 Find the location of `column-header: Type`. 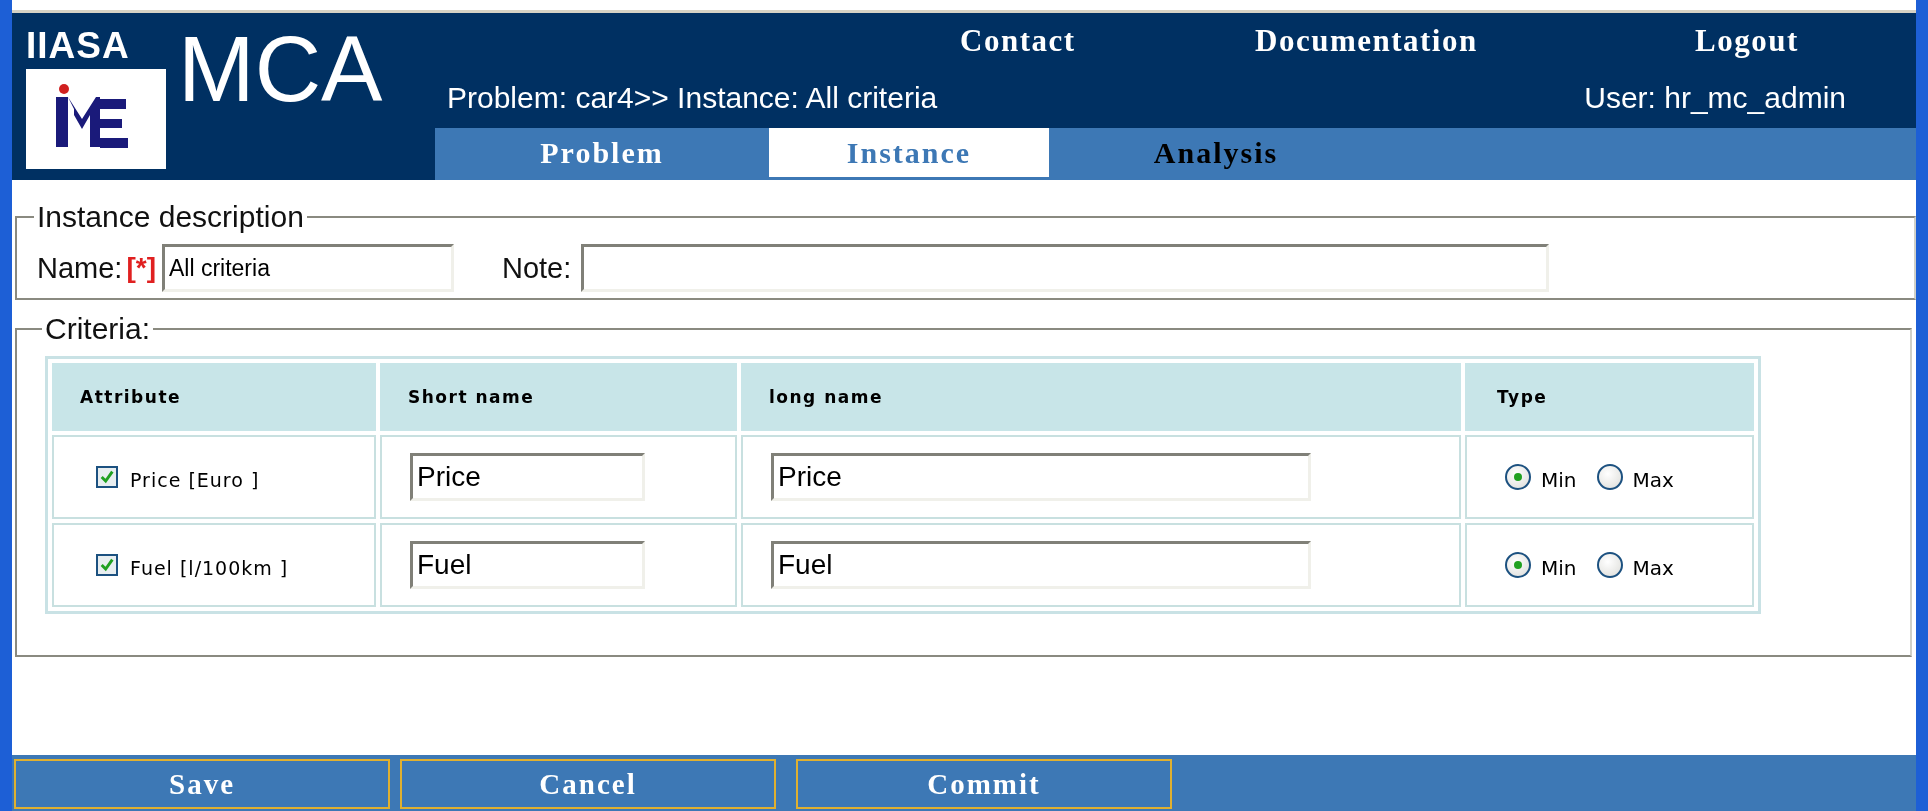

column-header: Type is located at coordinates (1609, 397).